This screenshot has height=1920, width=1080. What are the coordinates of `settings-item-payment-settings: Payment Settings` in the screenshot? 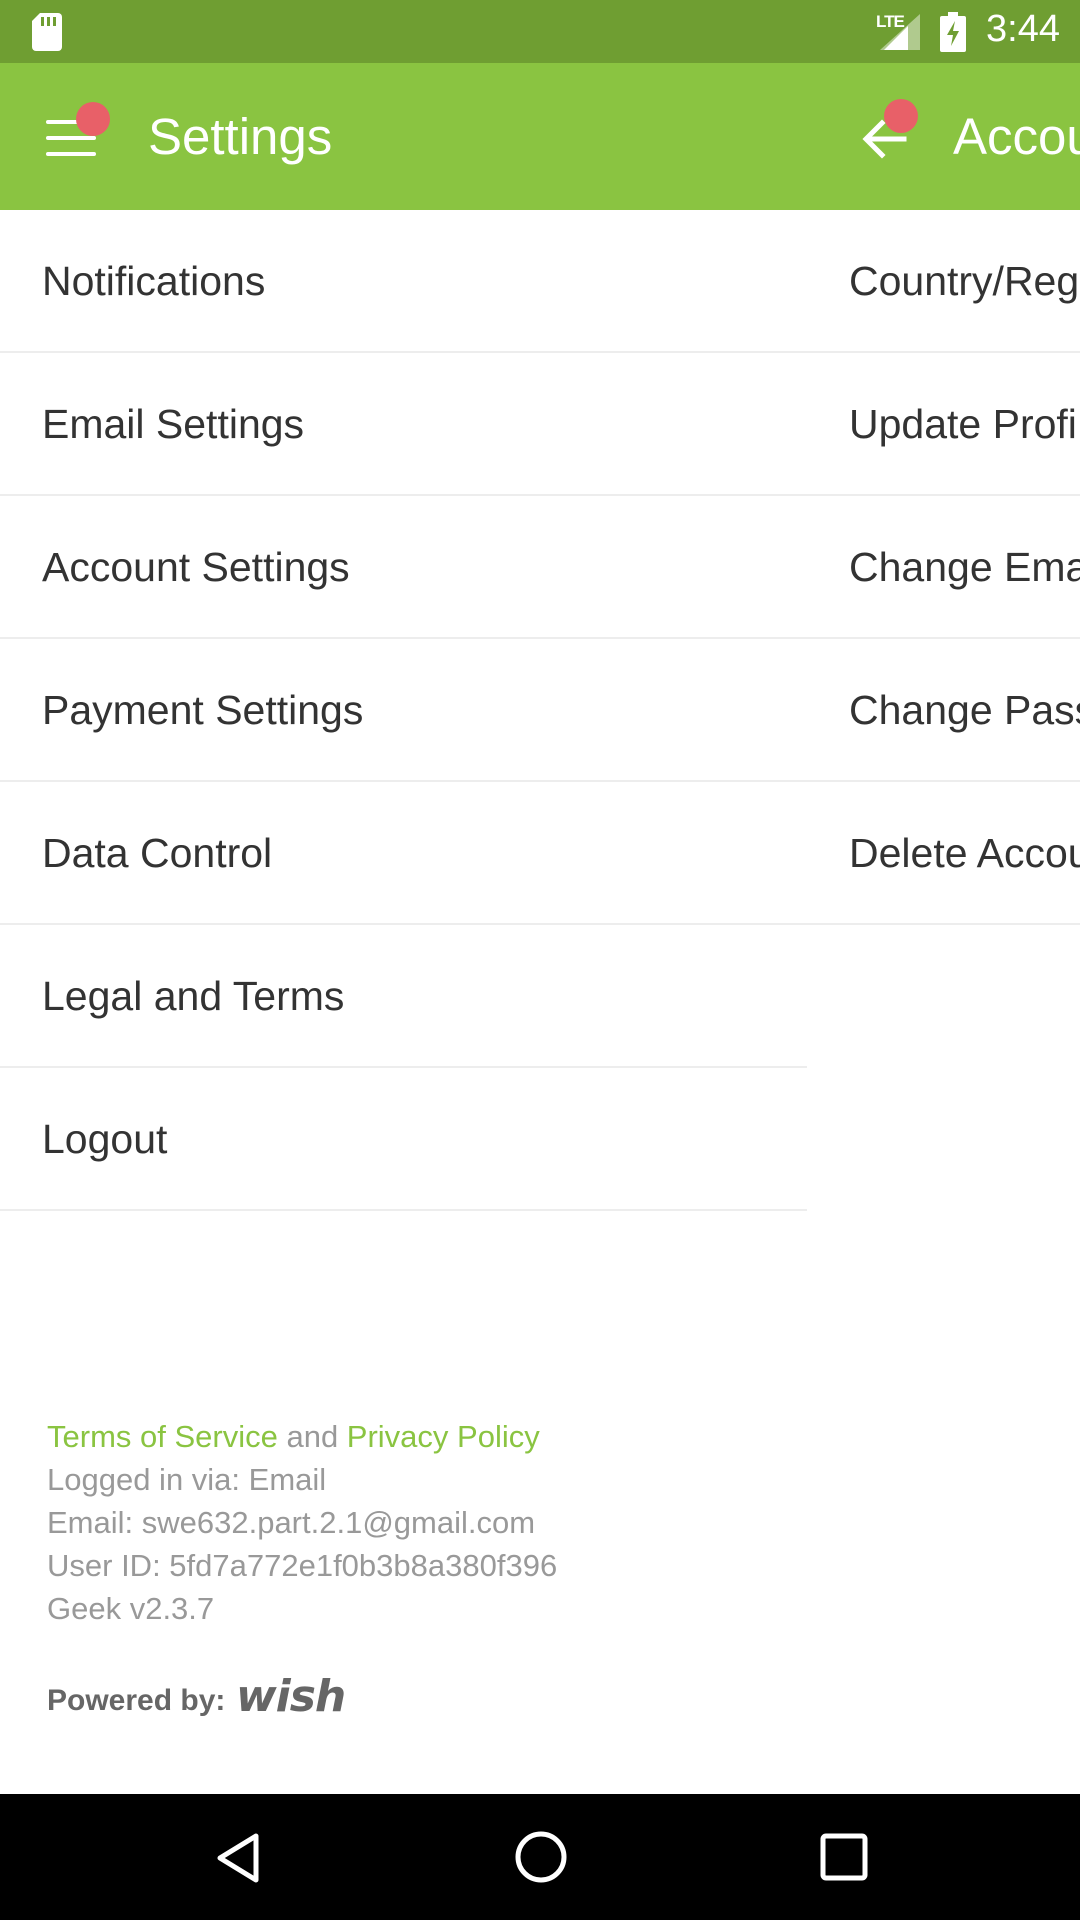 It's located at (403, 710).